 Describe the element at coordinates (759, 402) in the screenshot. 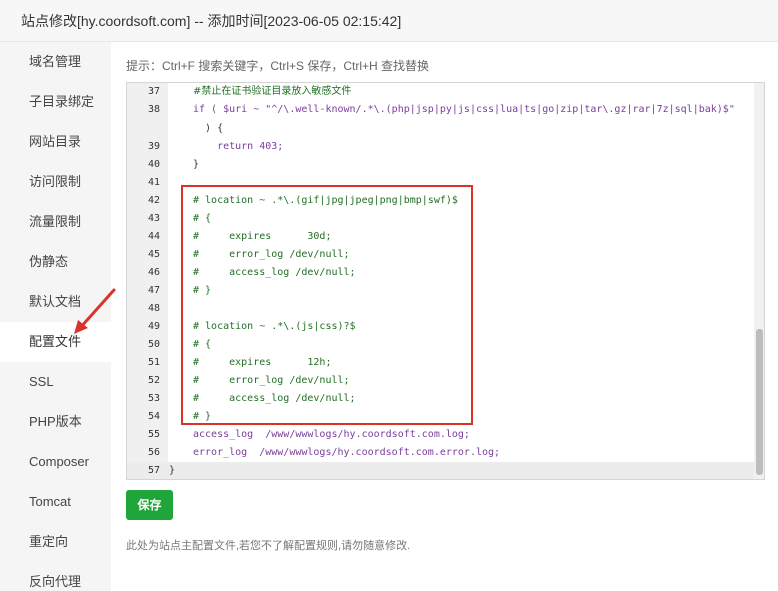

I see `scrollbar-thumb` at that location.